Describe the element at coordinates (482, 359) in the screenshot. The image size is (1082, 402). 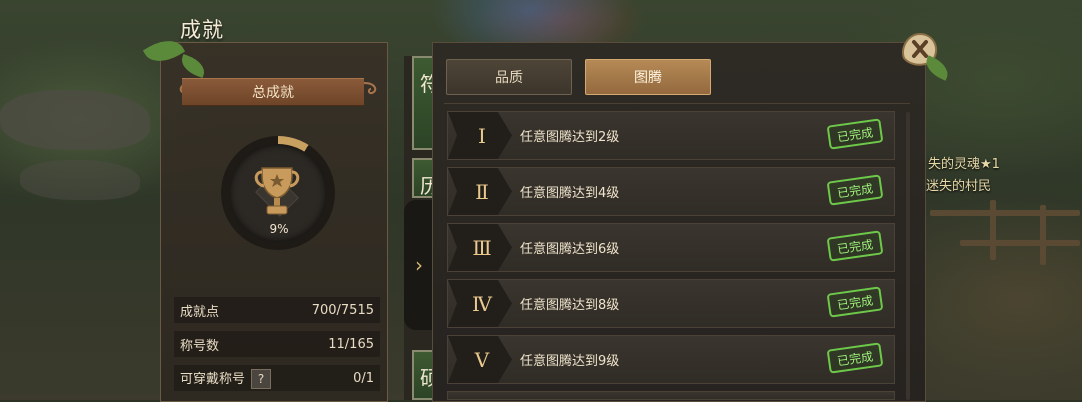
I see `level-numeral: Ⅴ` at that location.